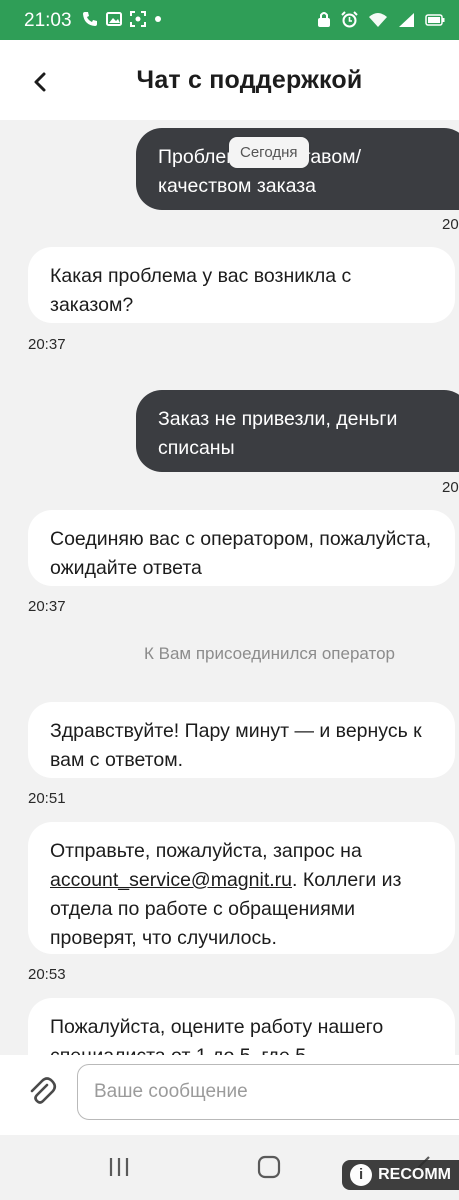 The width and height of the screenshot is (459, 1200). What do you see at coordinates (324, 19) in the screenshot?
I see `lock-icon` at bounding box center [324, 19].